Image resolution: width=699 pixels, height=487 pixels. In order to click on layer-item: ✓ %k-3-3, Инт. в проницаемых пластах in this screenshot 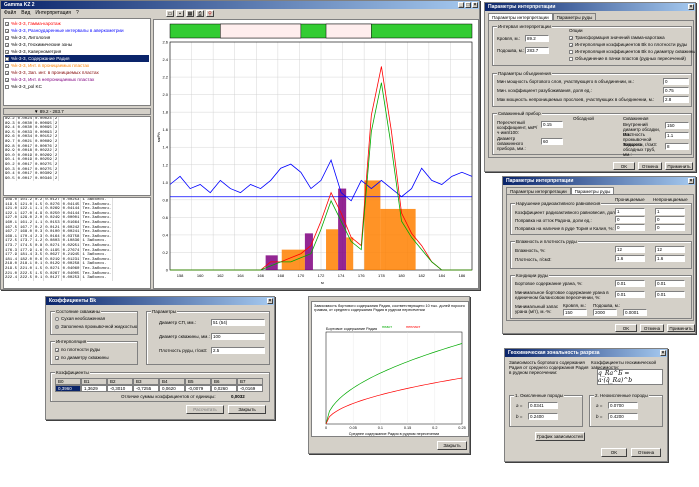, I will do `click(77, 65)`.